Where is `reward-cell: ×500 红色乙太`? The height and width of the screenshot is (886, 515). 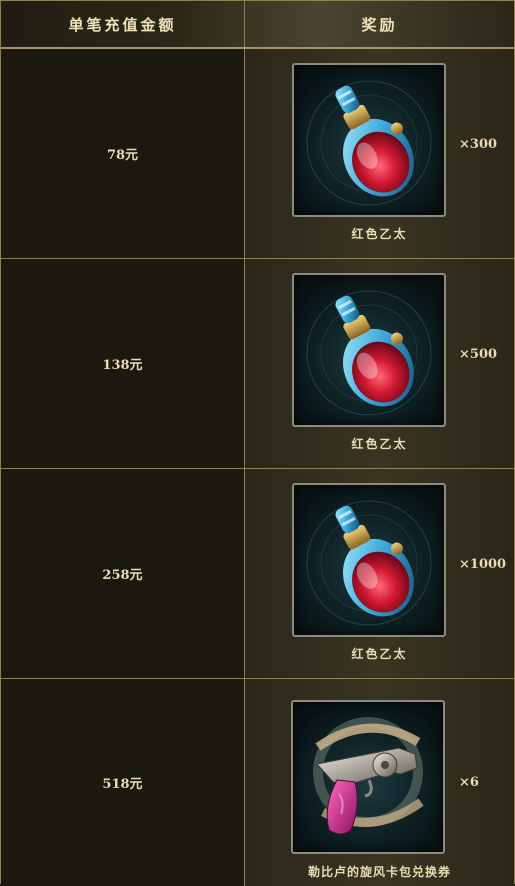 reward-cell: ×500 红色乙太 is located at coordinates (379, 363).